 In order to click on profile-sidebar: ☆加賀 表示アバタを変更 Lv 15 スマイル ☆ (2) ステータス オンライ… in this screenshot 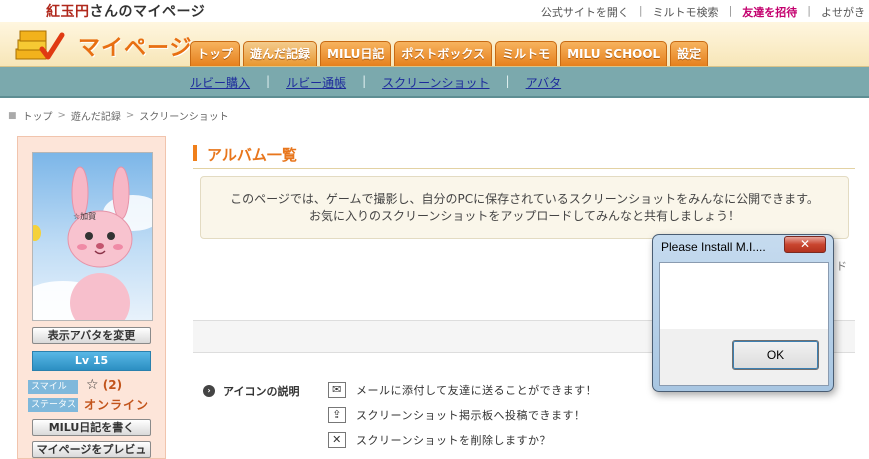, I will do `click(91, 297)`.